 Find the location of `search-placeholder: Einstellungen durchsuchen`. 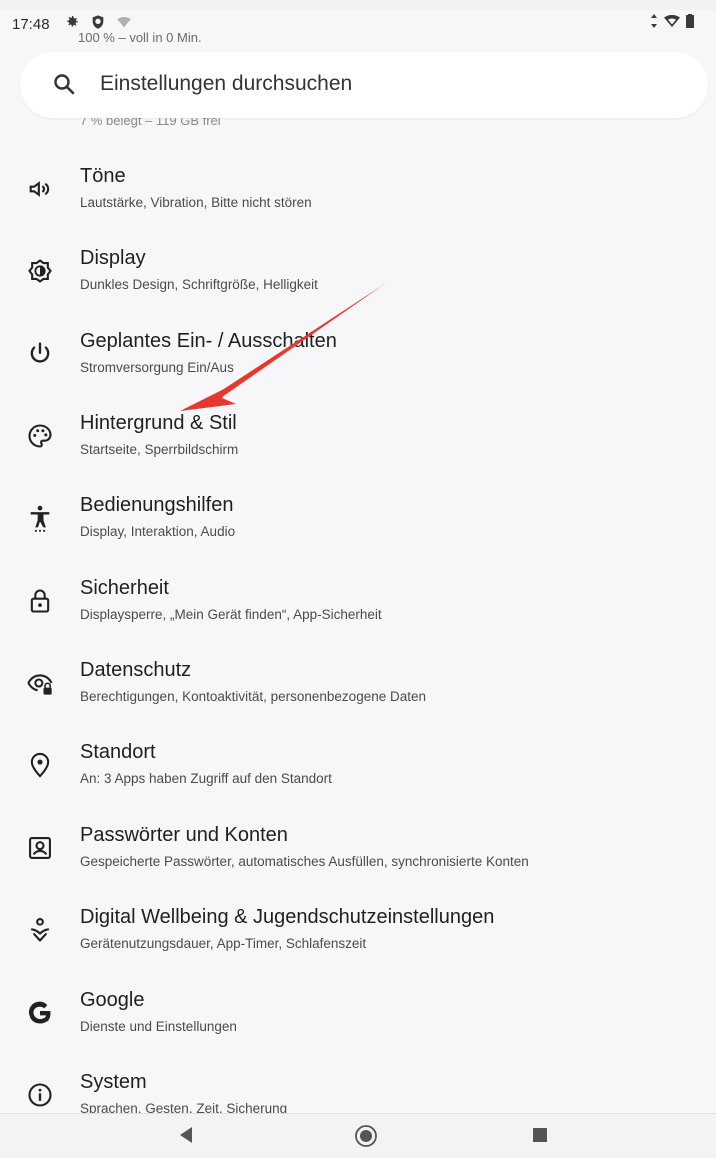

search-placeholder: Einstellungen durchsuchen is located at coordinates (226, 83).